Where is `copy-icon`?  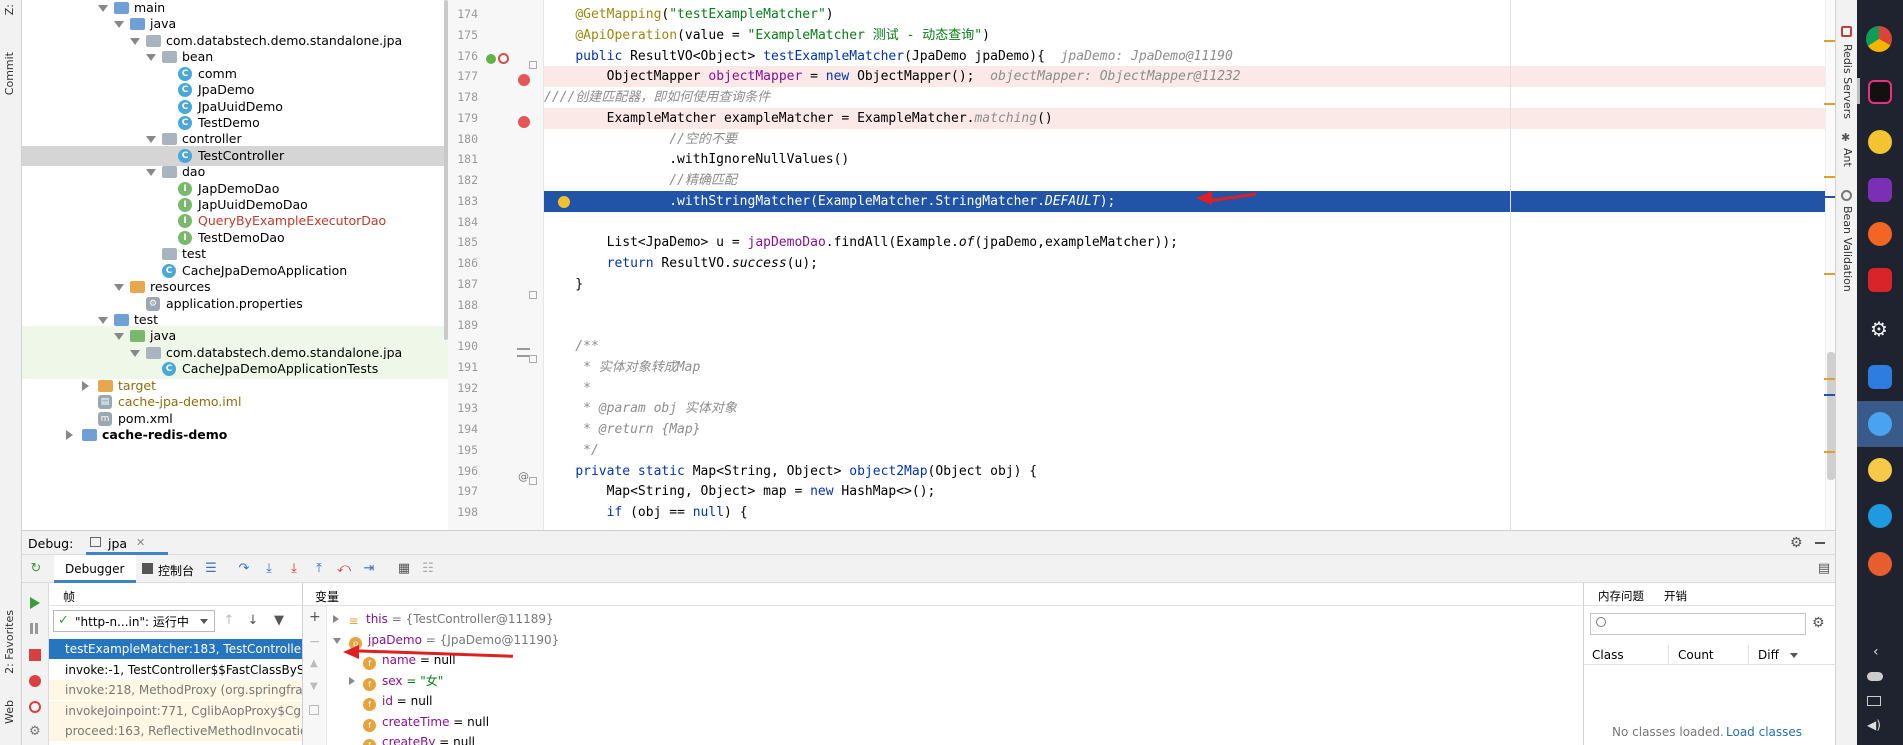
copy-icon is located at coordinates (314, 710).